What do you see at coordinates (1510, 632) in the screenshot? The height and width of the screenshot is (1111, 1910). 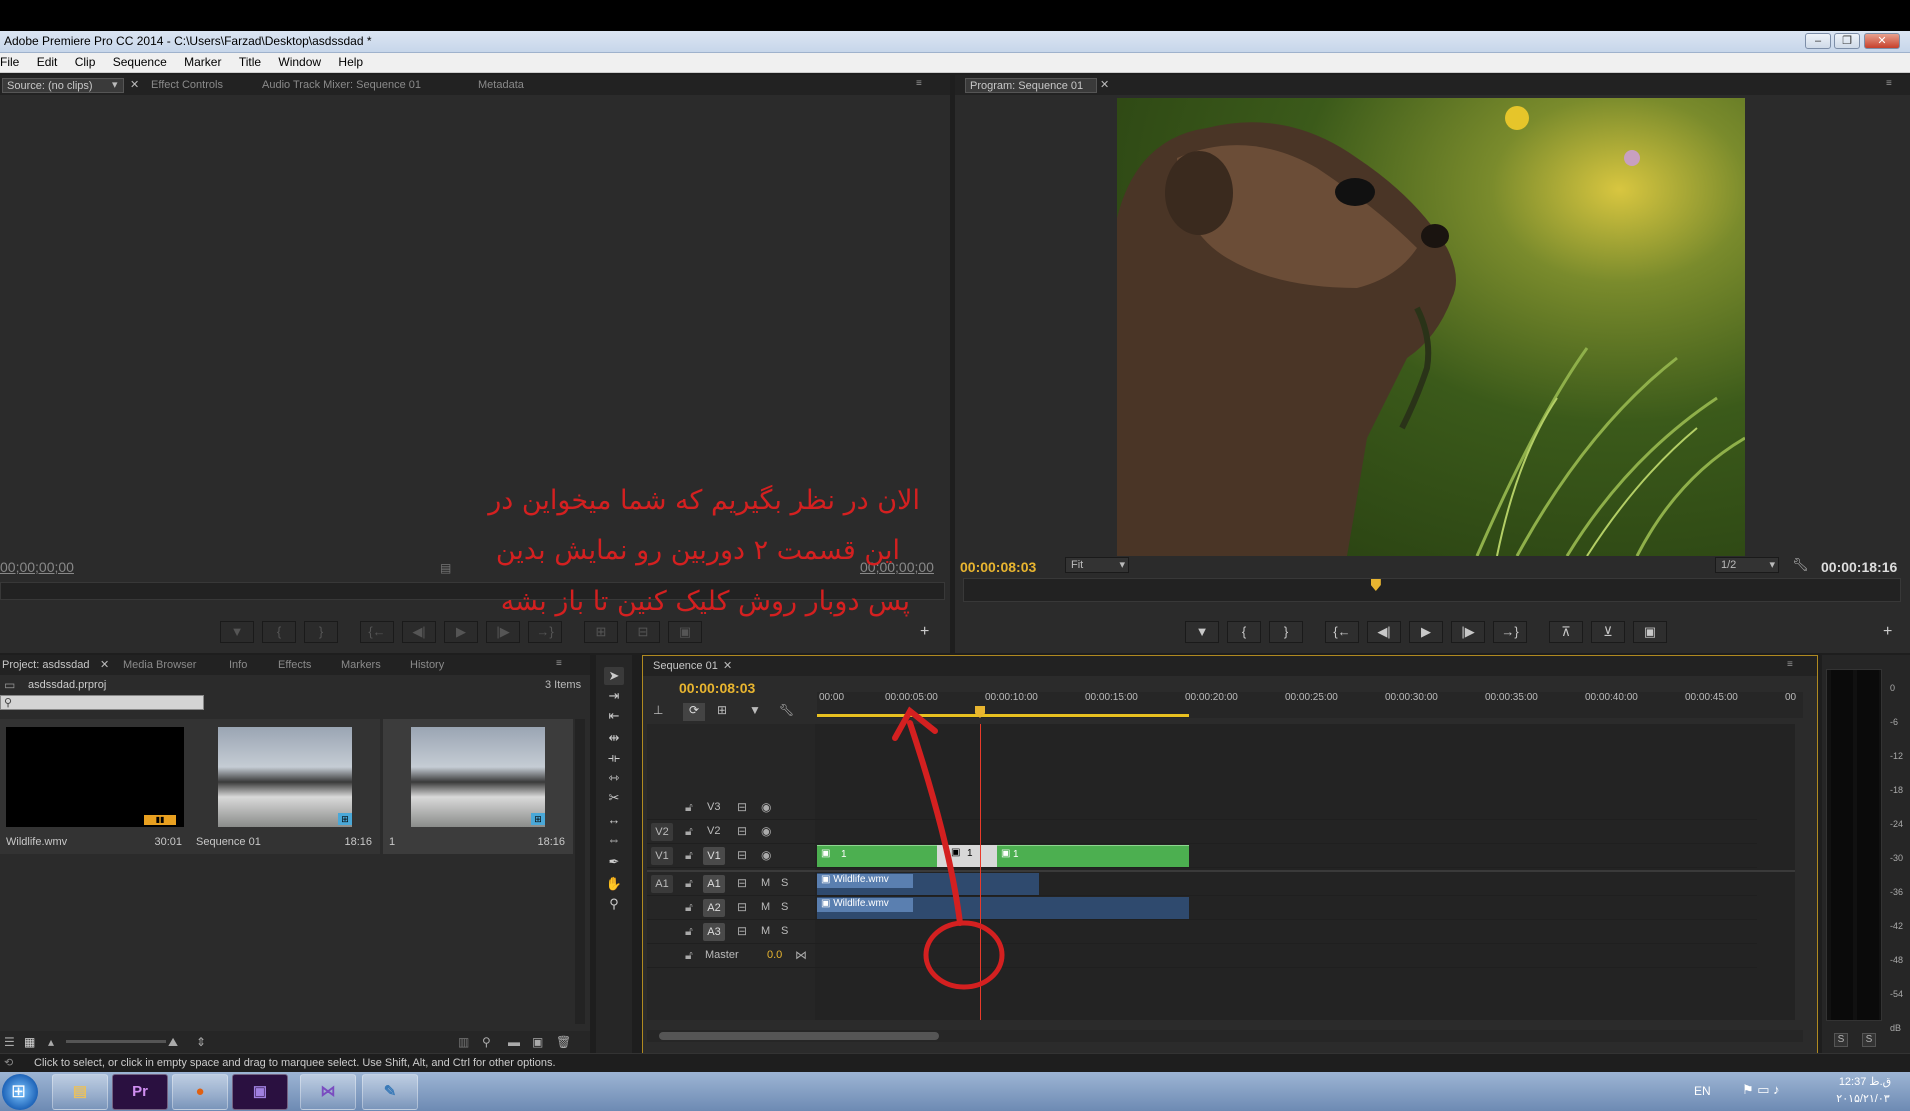 I see `go-to-out-icon: →}` at bounding box center [1510, 632].